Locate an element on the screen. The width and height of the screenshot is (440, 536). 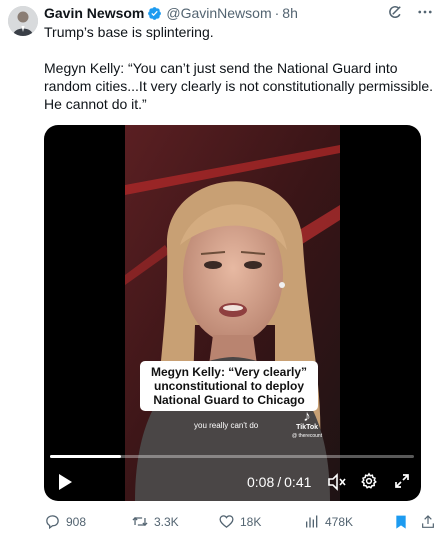
repost-button: 3.3K is located at coordinates (155, 521).